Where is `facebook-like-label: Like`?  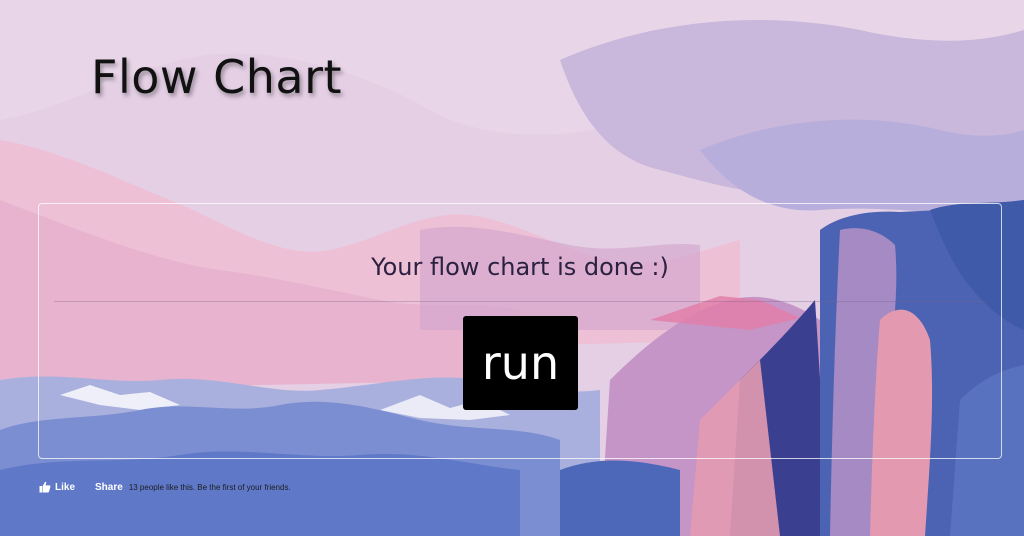 facebook-like-label: Like is located at coordinates (65, 487).